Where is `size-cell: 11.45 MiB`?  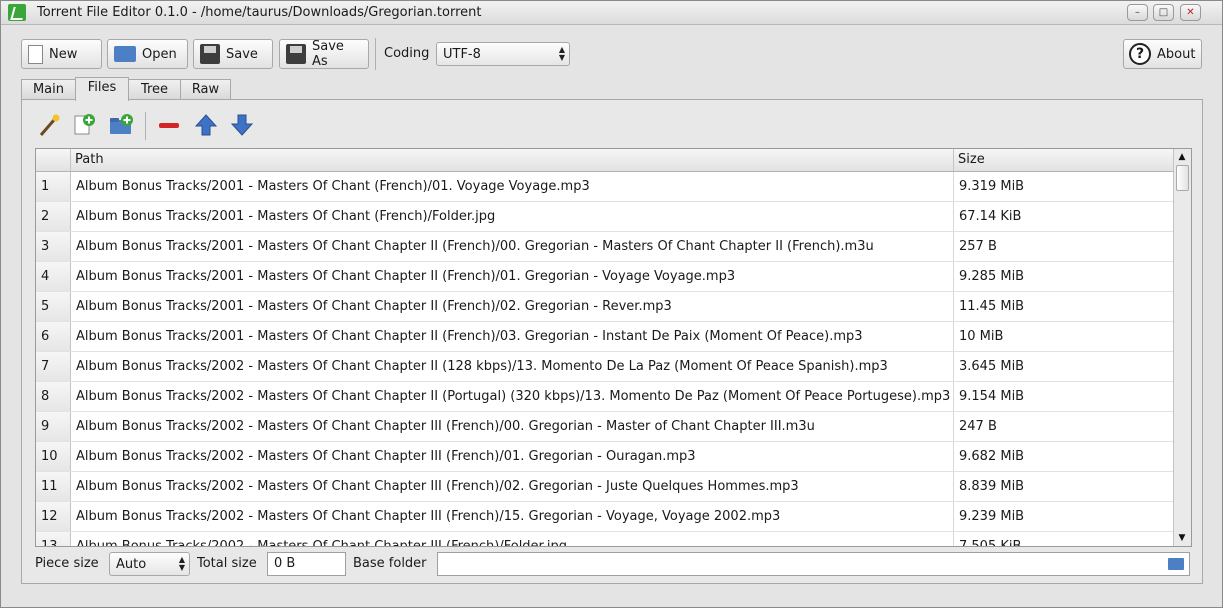 size-cell: 11.45 MiB is located at coordinates (1063, 306).